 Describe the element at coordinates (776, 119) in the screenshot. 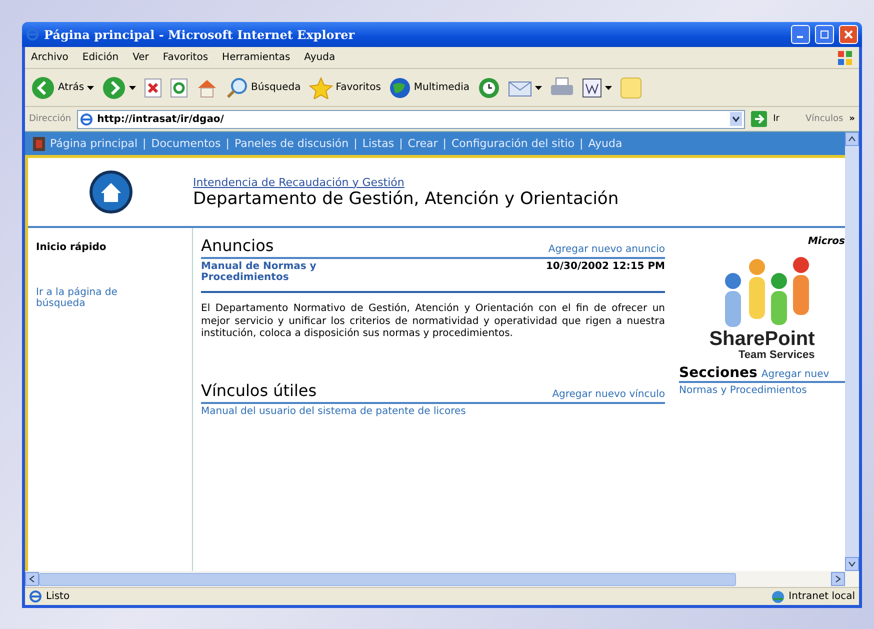

I see `go-label: Ir` at that location.